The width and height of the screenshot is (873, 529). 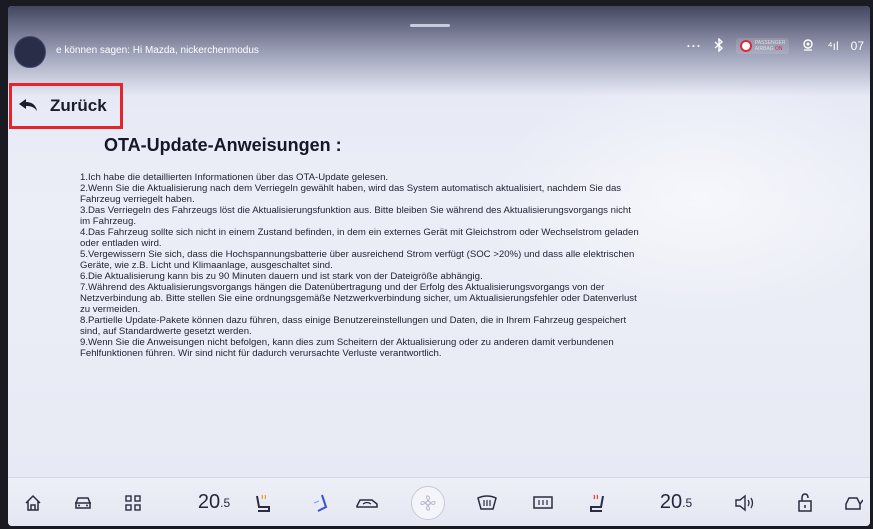 I want to click on temp-left-dec: .5, so click(x=225, y=502).